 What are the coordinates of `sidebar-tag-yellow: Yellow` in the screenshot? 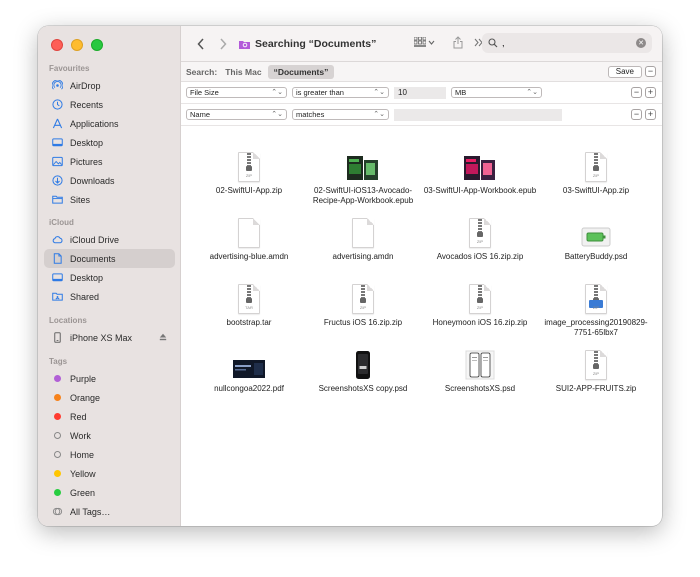 It's located at (109, 473).